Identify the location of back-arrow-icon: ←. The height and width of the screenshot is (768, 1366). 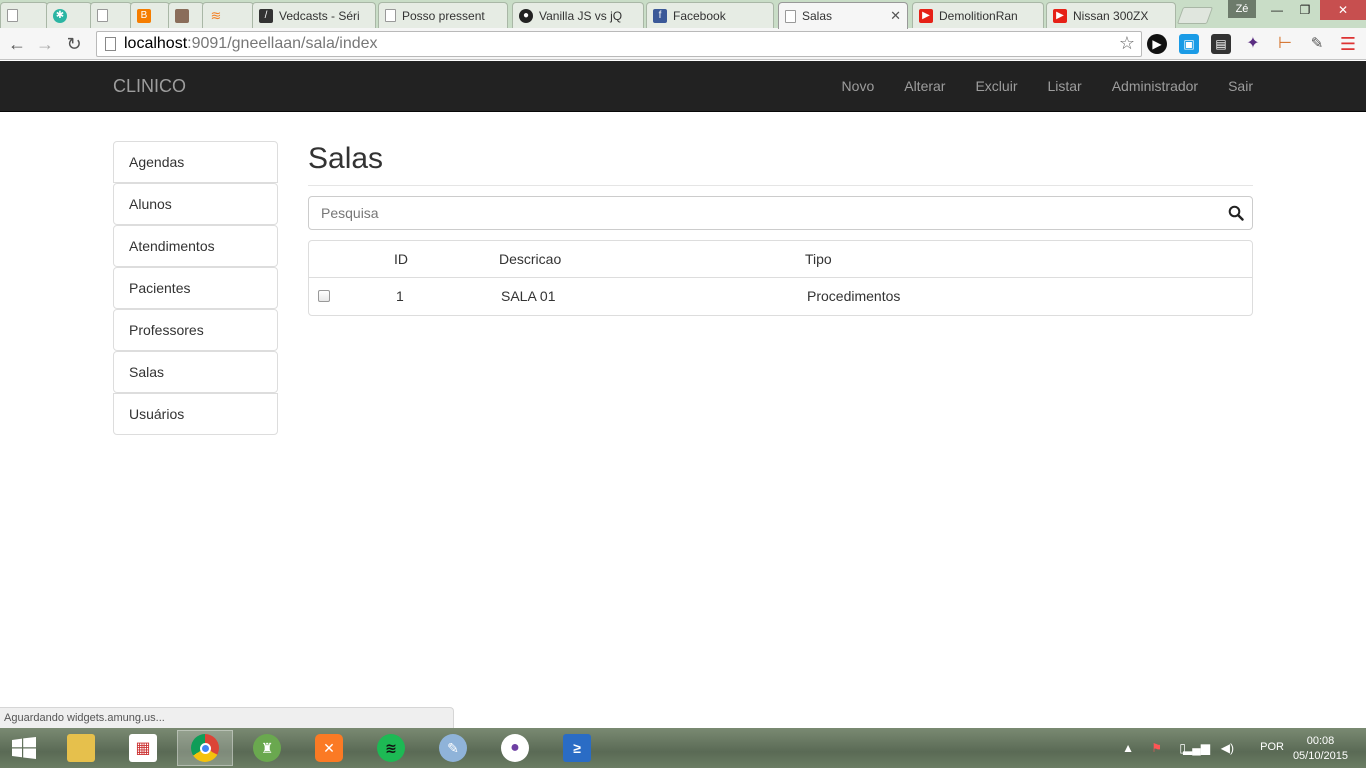
(17, 44).